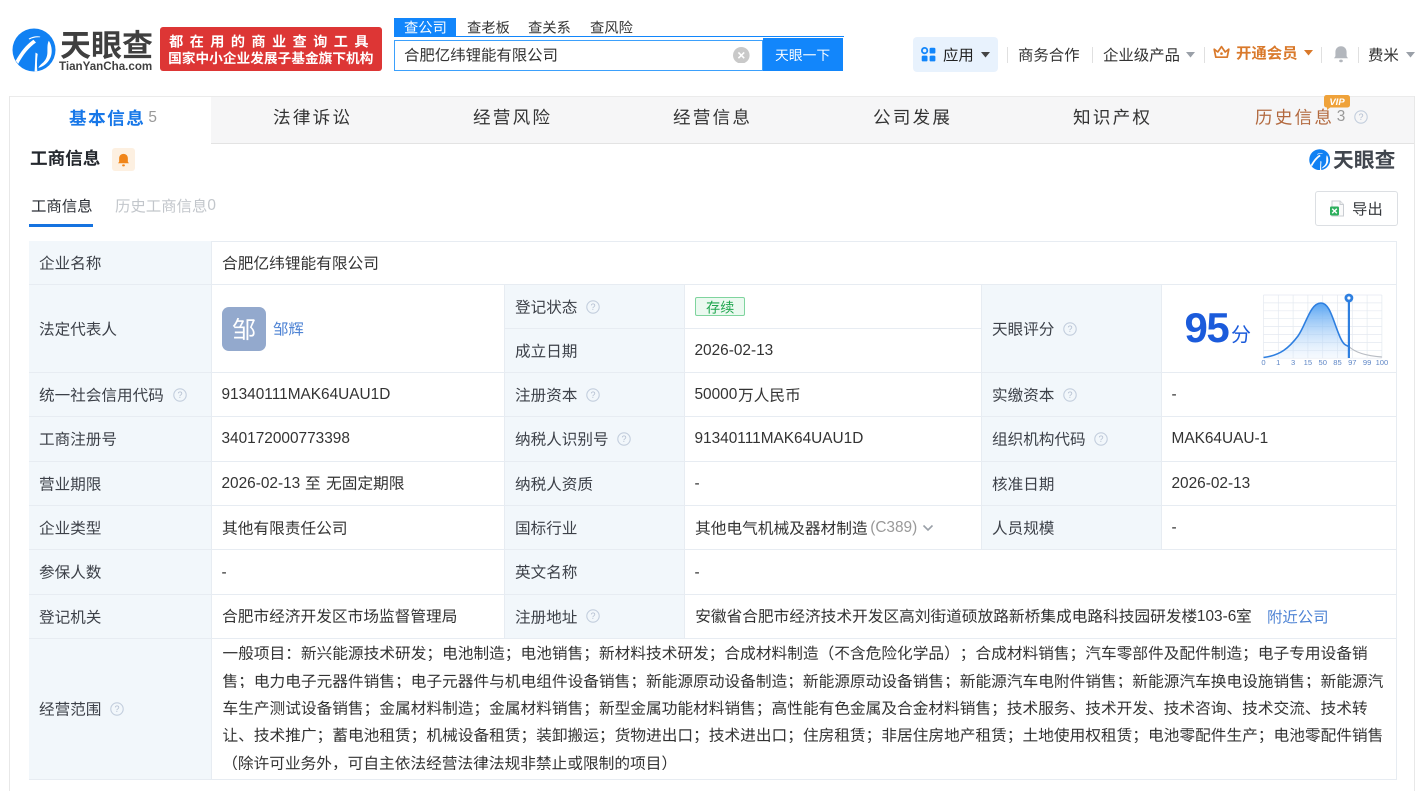 The width and height of the screenshot is (1425, 791). Describe the element at coordinates (1263, 362) in the screenshot. I see `svg-text: 0` at that location.